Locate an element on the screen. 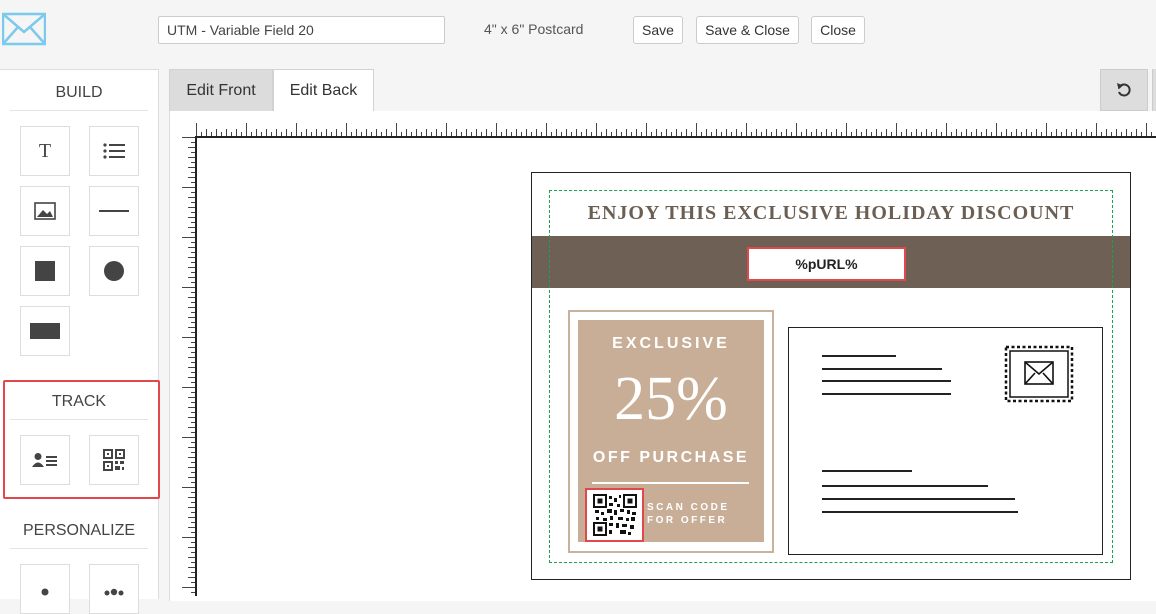 The width and height of the screenshot is (1156, 614). build-section-title: BUILD is located at coordinates (79, 97).